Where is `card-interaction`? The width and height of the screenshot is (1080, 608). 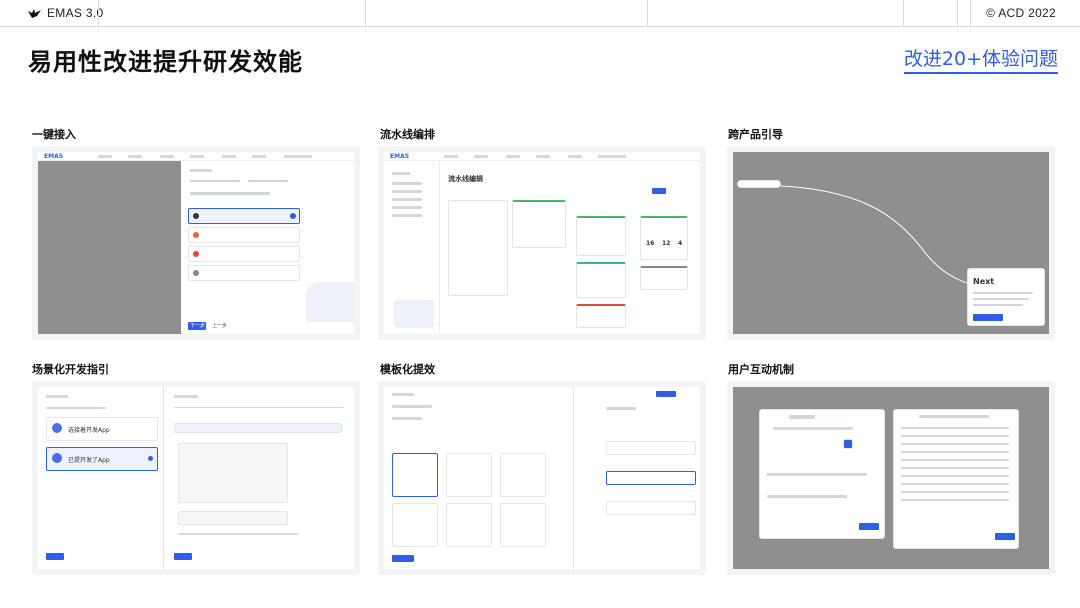 card-interaction is located at coordinates (891, 478).